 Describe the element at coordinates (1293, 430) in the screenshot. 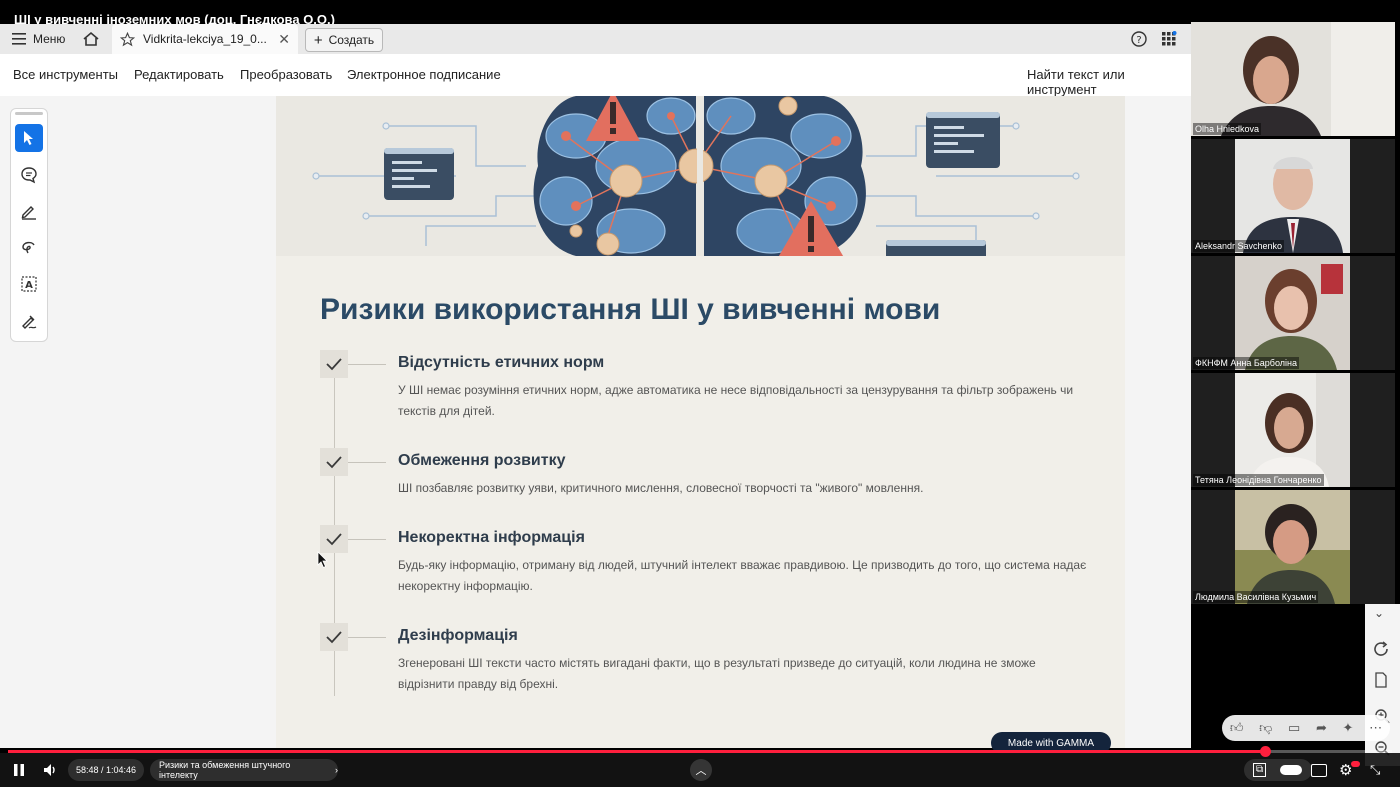

I see `participant-tile: Тетяна Леонідівна Гончаренко` at that location.